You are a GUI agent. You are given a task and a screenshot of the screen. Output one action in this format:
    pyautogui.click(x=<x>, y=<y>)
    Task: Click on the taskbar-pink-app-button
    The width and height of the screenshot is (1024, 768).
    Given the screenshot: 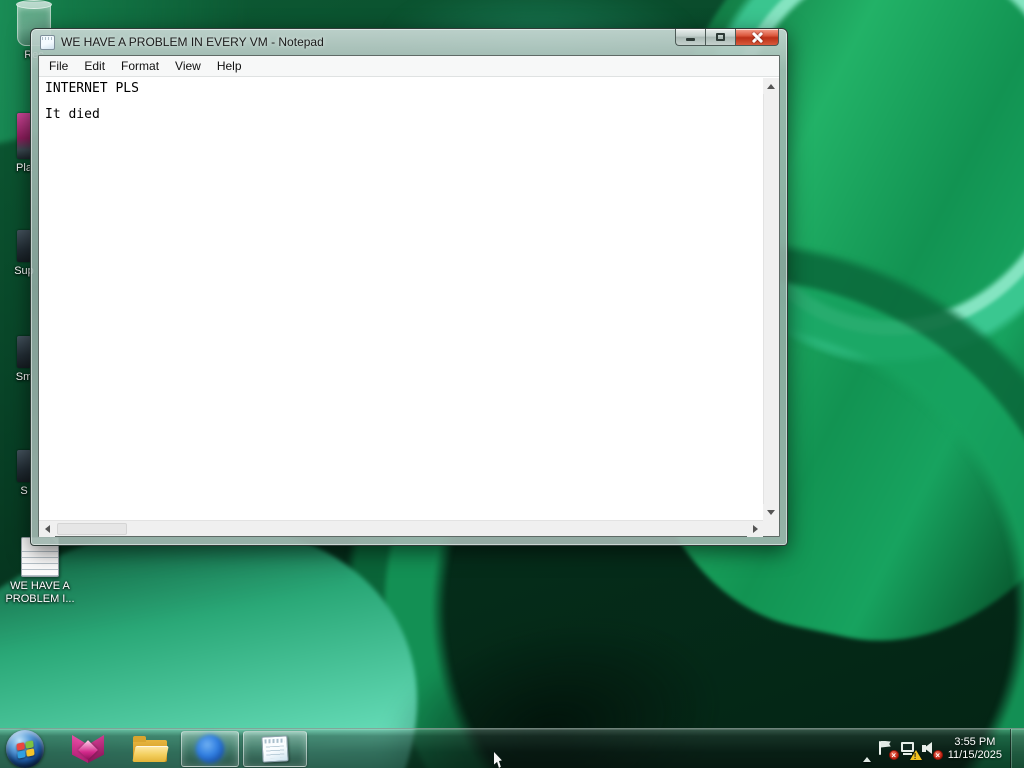 What is the action you would take?
    pyautogui.click(x=88, y=749)
    